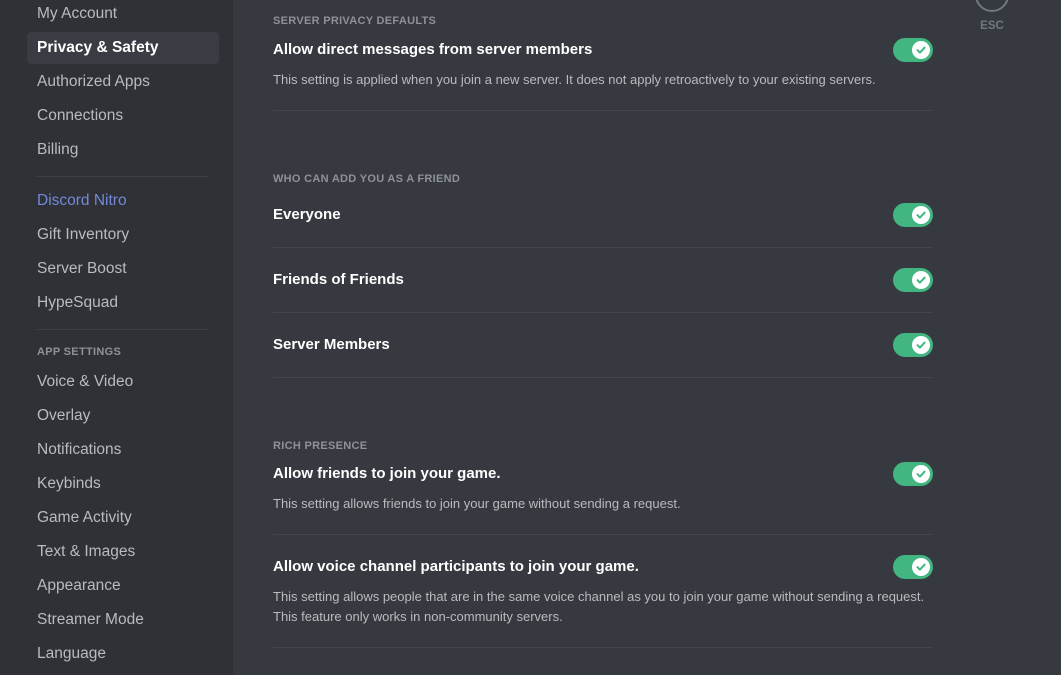 This screenshot has width=1061, height=675. Describe the element at coordinates (367, 179) in the screenshot. I see `section-title-friend-requests: Who can add you as a friend` at that location.